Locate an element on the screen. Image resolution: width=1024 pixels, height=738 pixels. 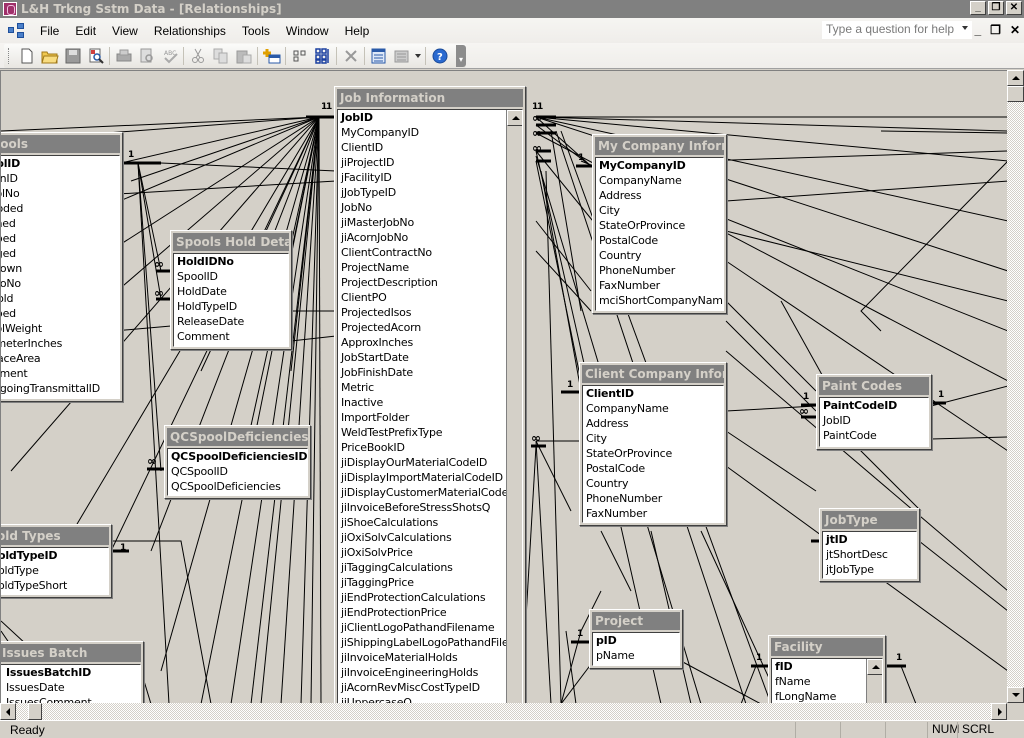
new-icon is located at coordinates (26, 56).